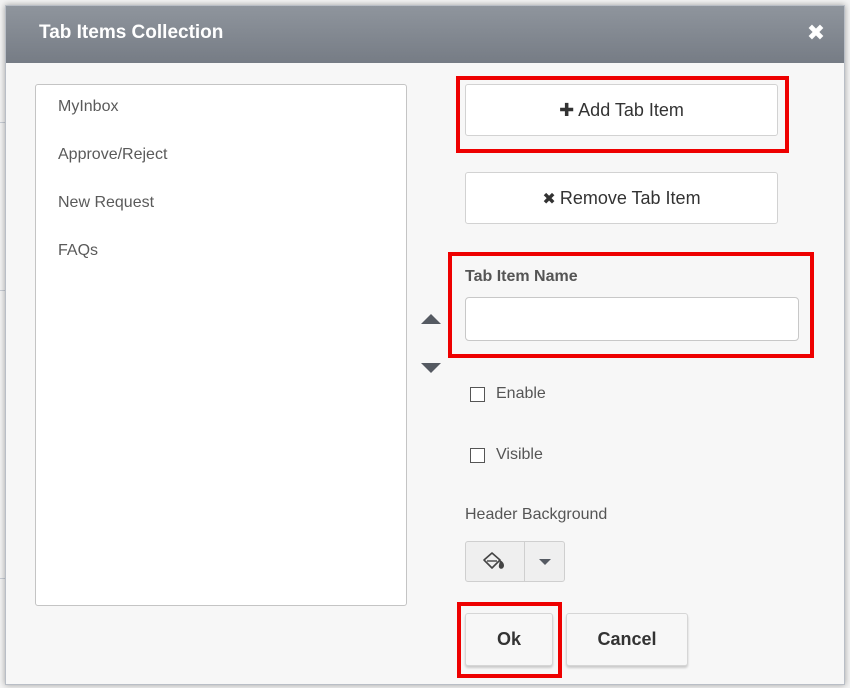 The width and height of the screenshot is (850, 688). I want to click on move-down-button, so click(431, 368).